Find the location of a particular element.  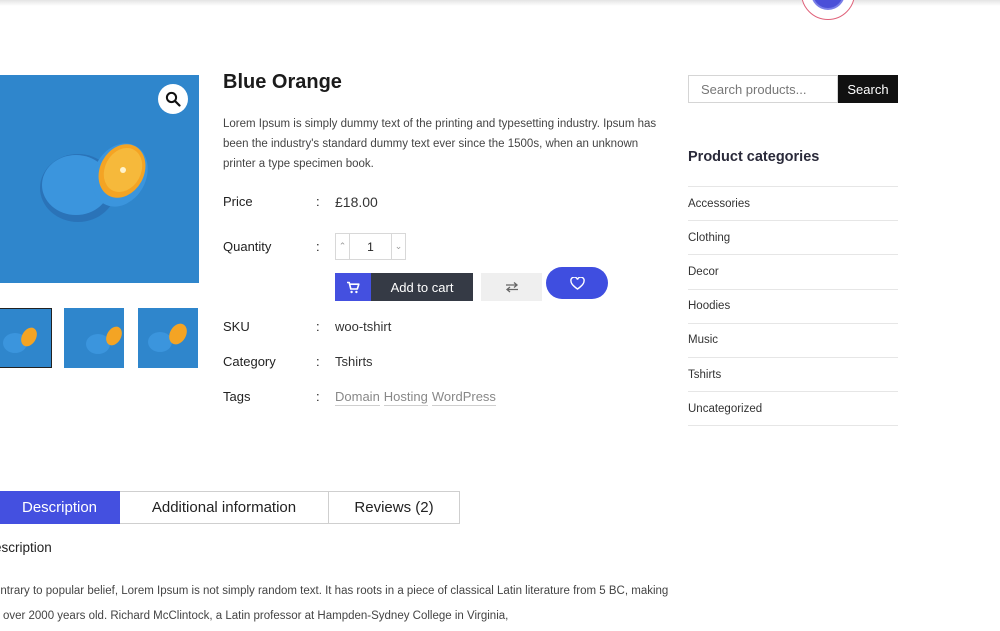

wishlist-button is located at coordinates (577, 283).